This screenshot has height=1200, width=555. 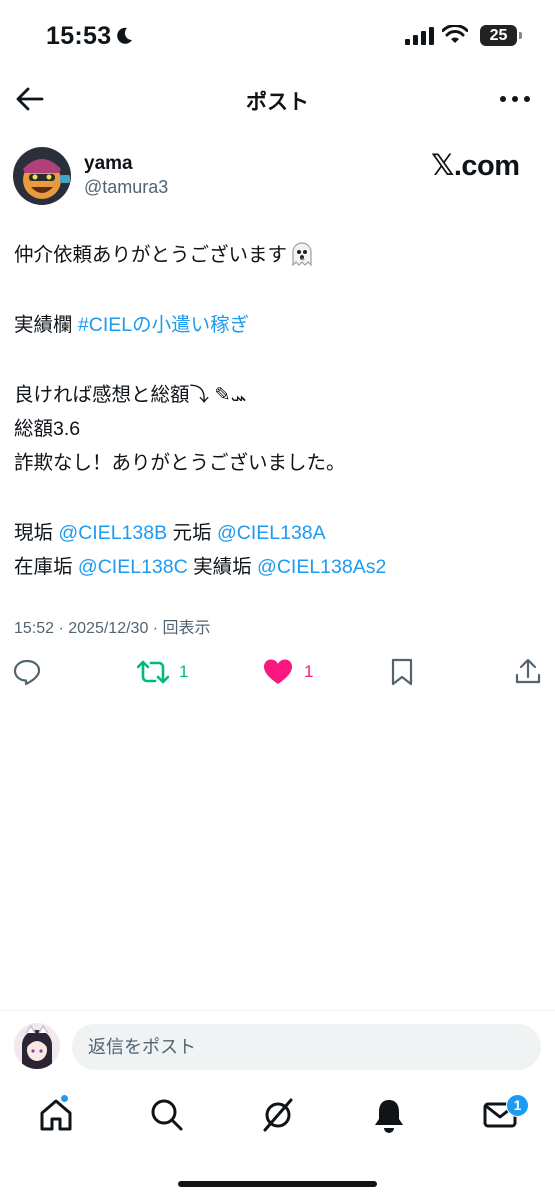 What do you see at coordinates (79, 36) in the screenshot?
I see `status-time: 15:53` at bounding box center [79, 36].